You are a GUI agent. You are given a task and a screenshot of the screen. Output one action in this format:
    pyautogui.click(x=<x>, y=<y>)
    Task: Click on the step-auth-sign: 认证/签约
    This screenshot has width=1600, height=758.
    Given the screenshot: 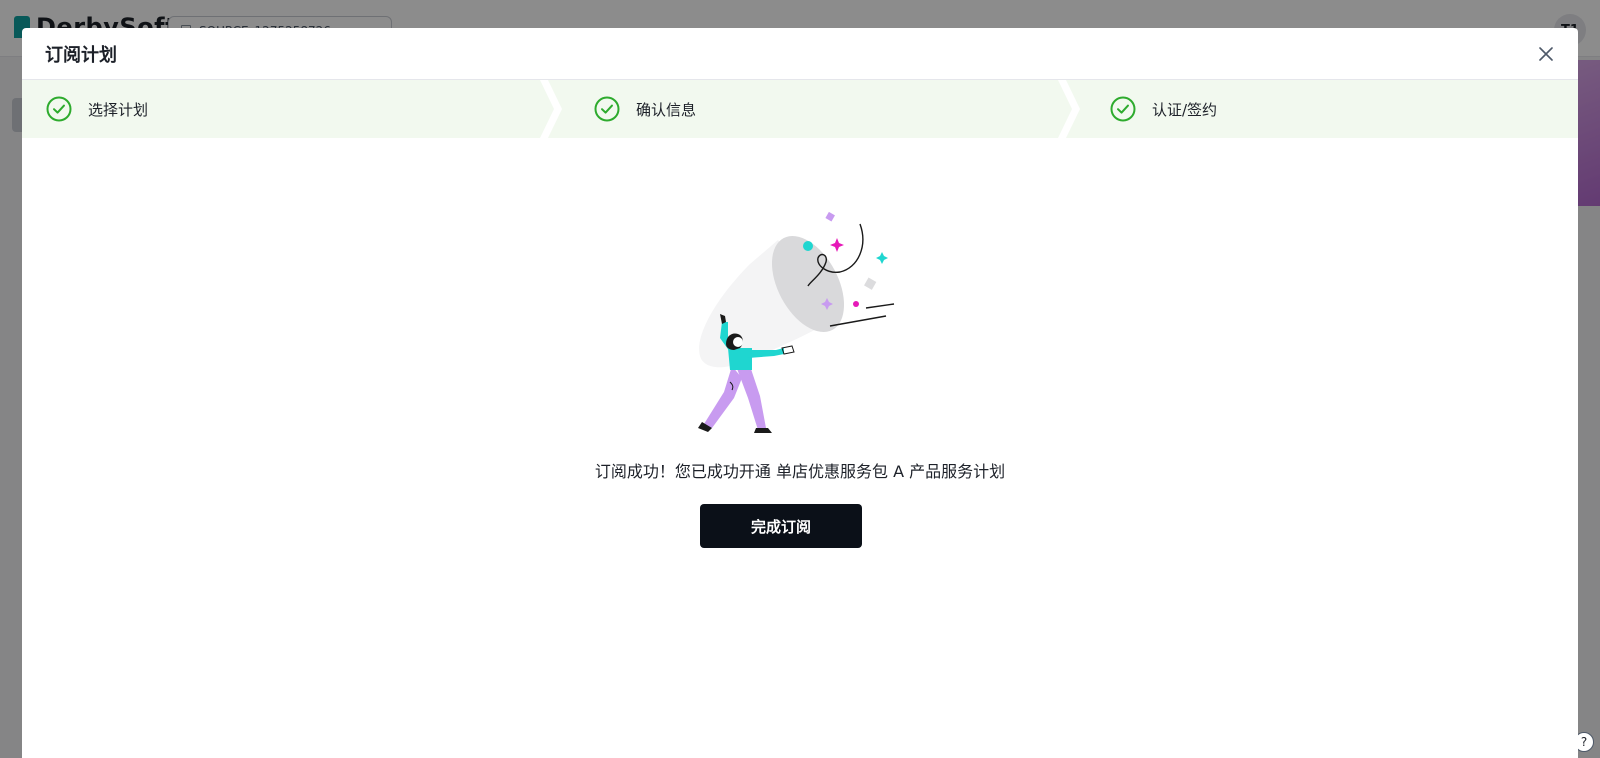 What is the action you would take?
    pyautogui.click(x=1324, y=109)
    